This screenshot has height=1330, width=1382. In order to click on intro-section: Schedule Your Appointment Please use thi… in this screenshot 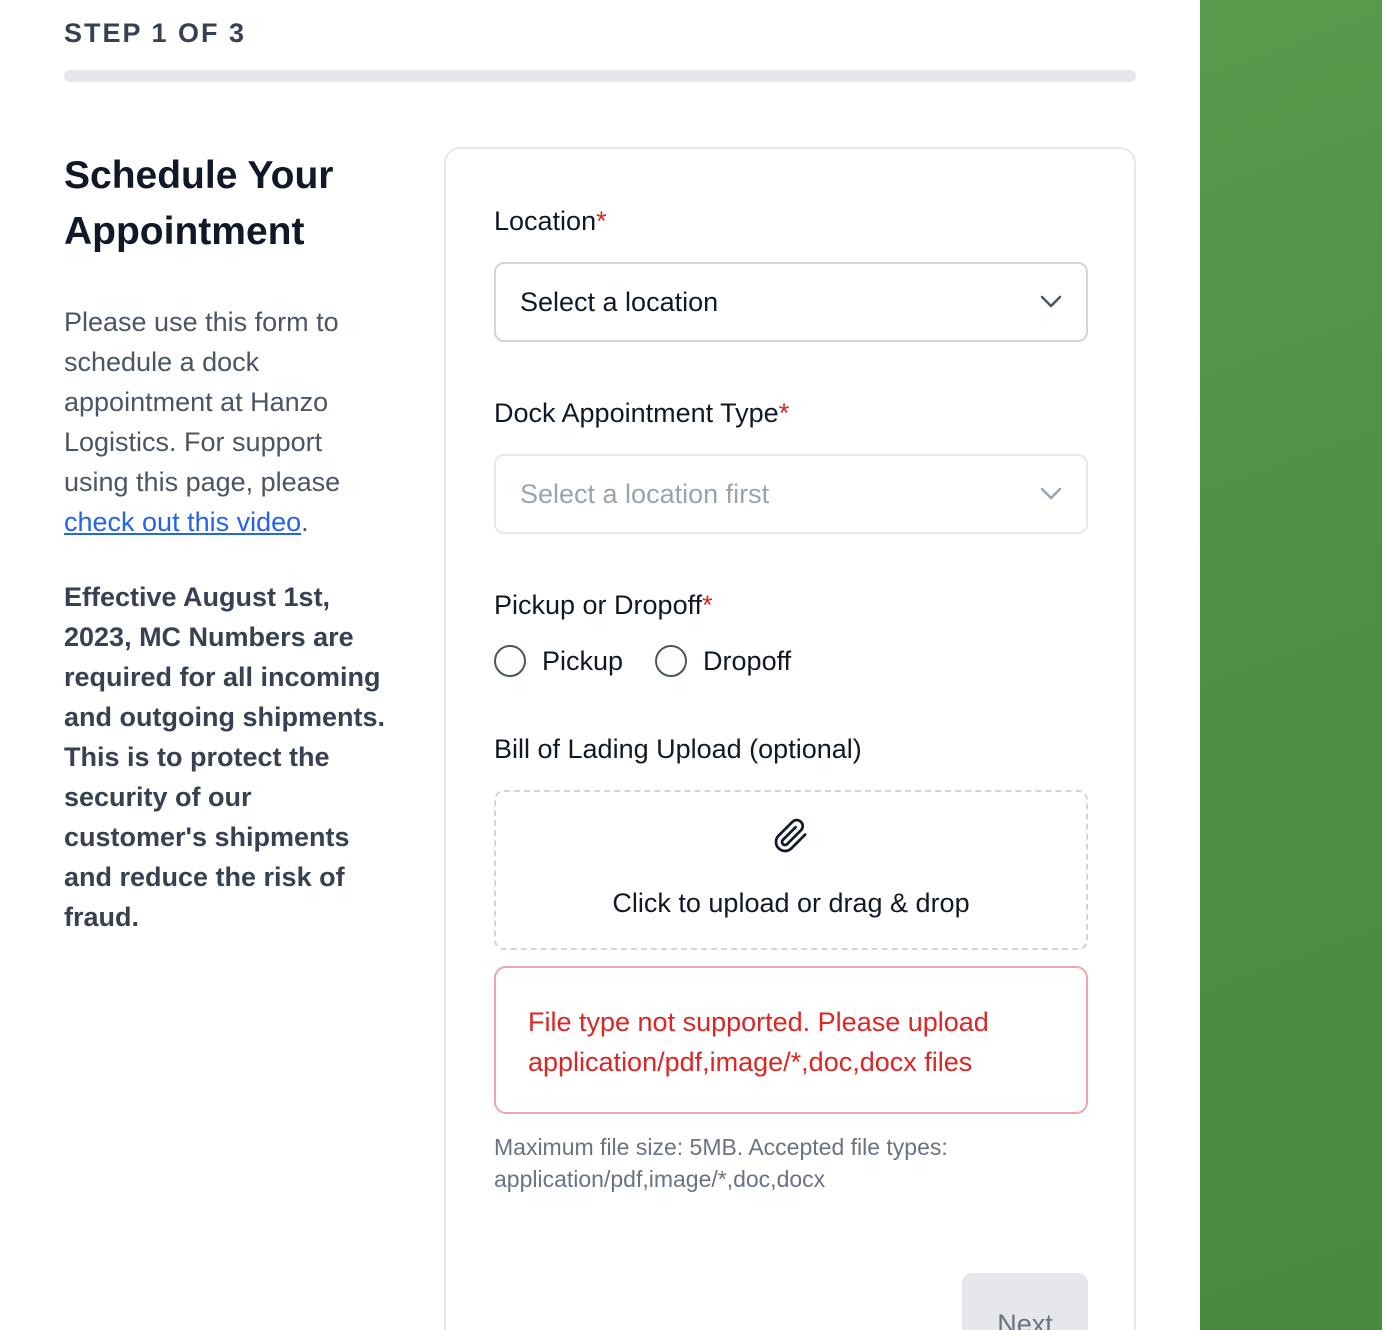, I will do `click(229, 542)`.